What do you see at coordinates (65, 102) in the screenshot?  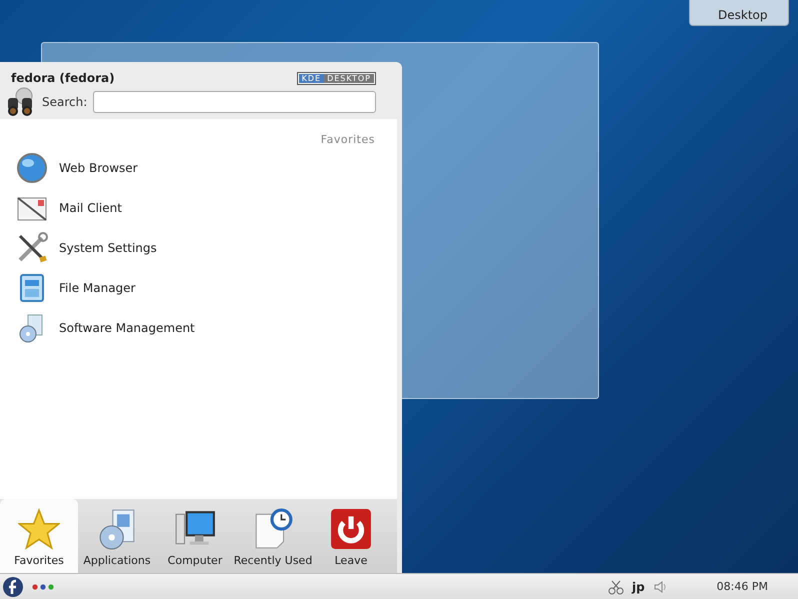 I see `search-label: Search:` at bounding box center [65, 102].